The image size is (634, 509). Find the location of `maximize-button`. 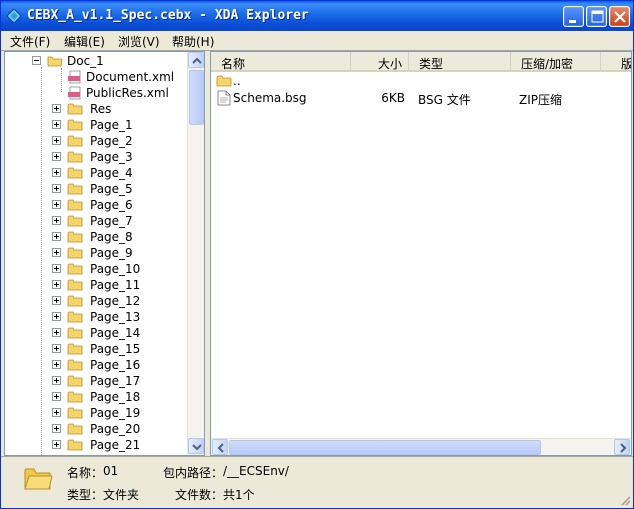

maximize-button is located at coordinates (596, 16).